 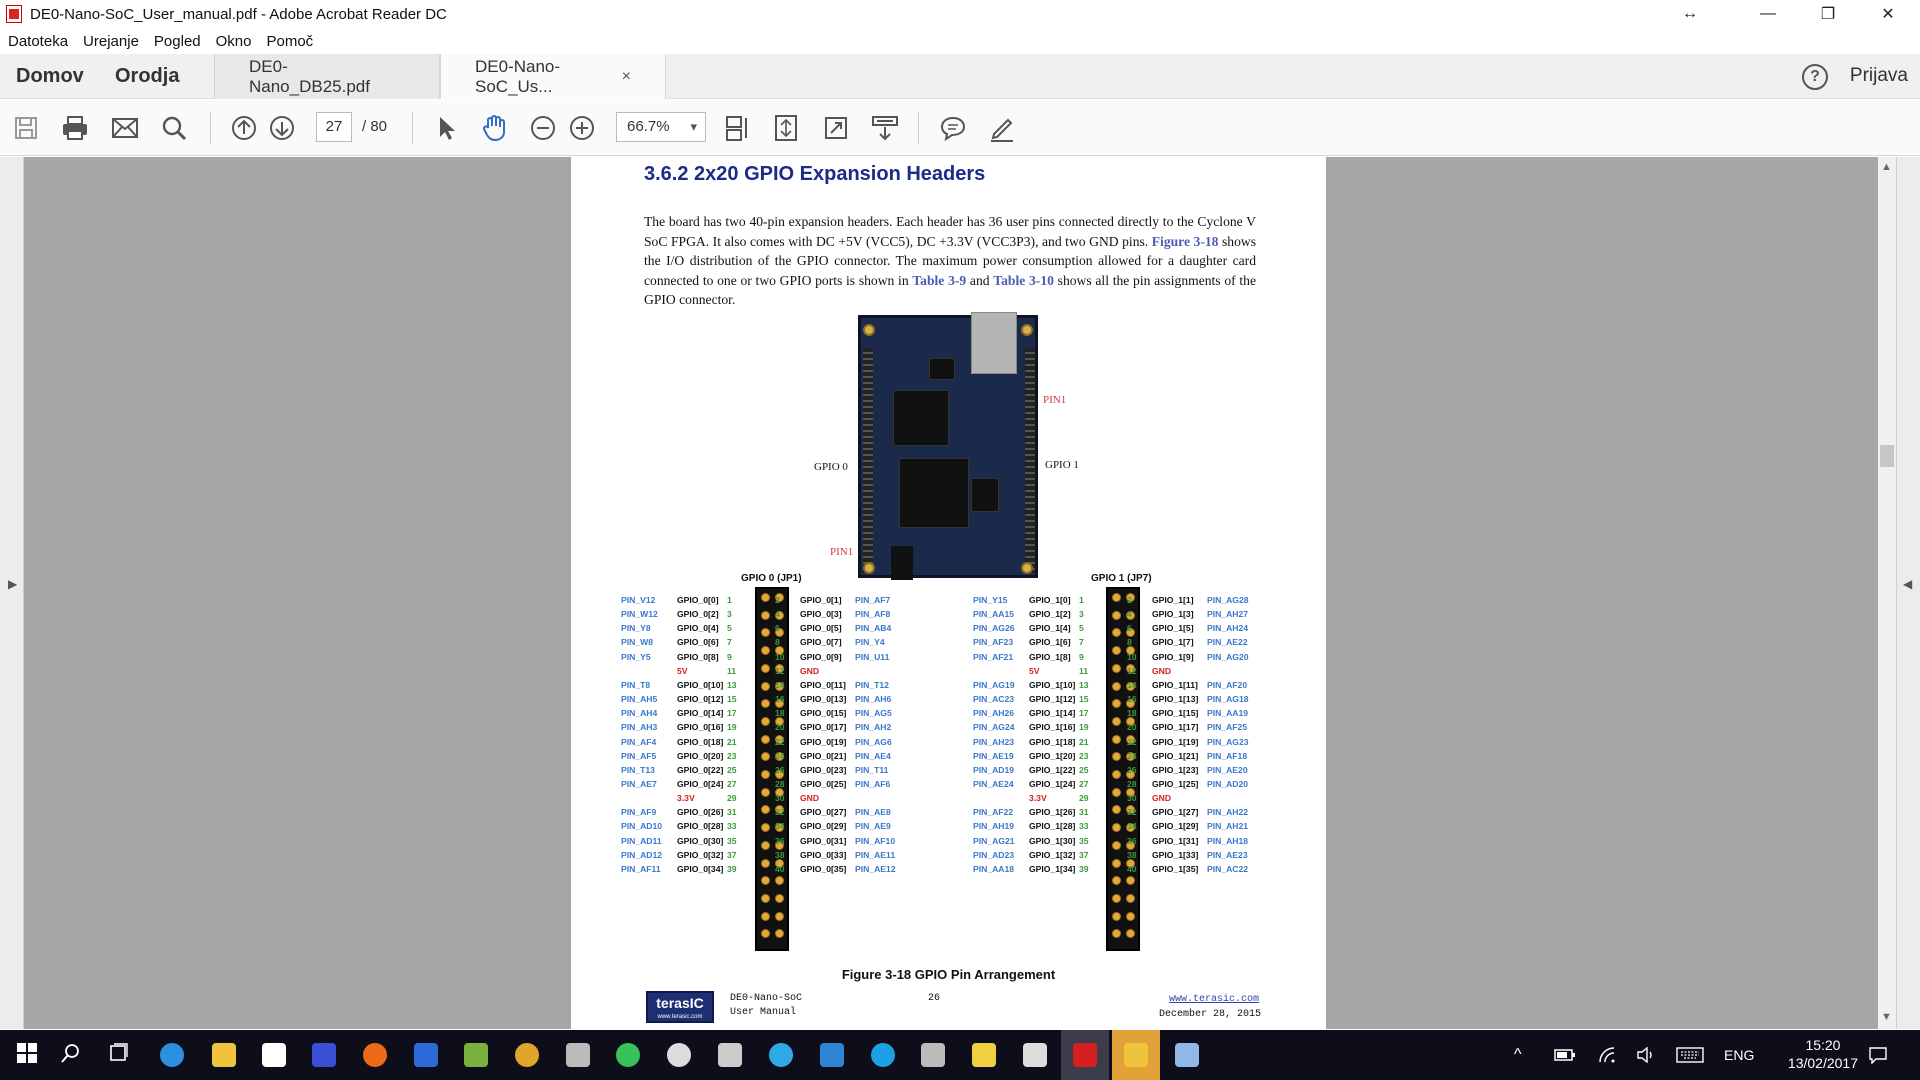 What do you see at coordinates (174, 128) in the screenshot?
I see `search-icon` at bounding box center [174, 128].